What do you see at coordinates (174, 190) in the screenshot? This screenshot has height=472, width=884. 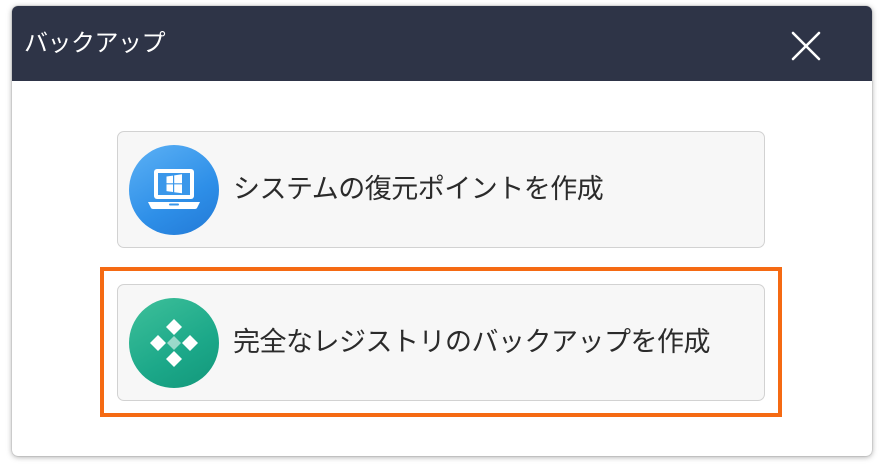 I see `windows-laptop-icon` at bounding box center [174, 190].